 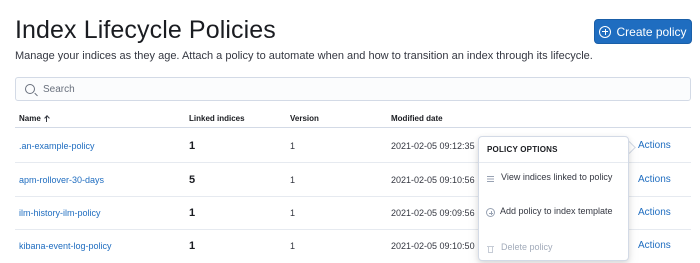 What do you see at coordinates (433, 180) in the screenshot?
I see `modified-date: 2021-02-05 09:10:56` at bounding box center [433, 180].